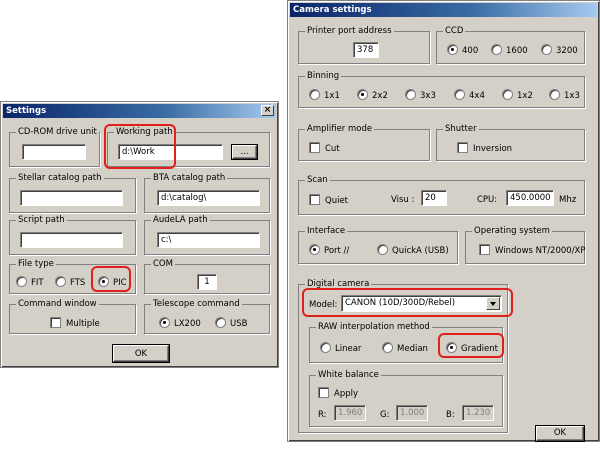 The width and height of the screenshot is (600, 450). Describe the element at coordinates (441, 89) in the screenshot. I see `binning-group: Binning 1x1 2x2 3x3 4x4 1x2 1x3` at that location.